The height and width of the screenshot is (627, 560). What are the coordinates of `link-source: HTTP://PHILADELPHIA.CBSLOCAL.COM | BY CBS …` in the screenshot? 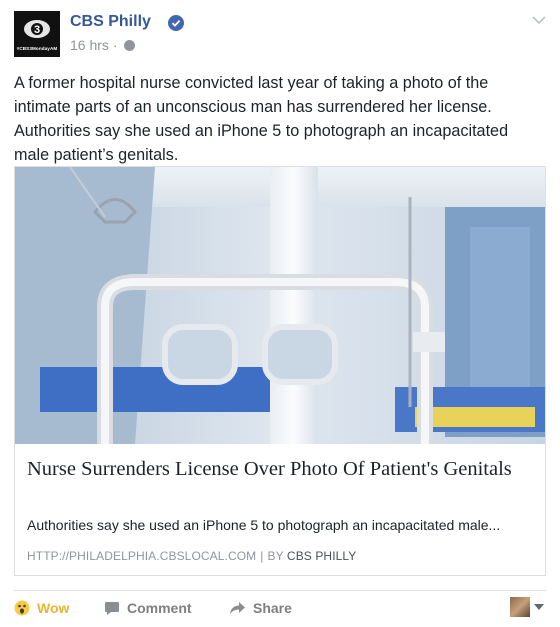 It's located at (191, 556).